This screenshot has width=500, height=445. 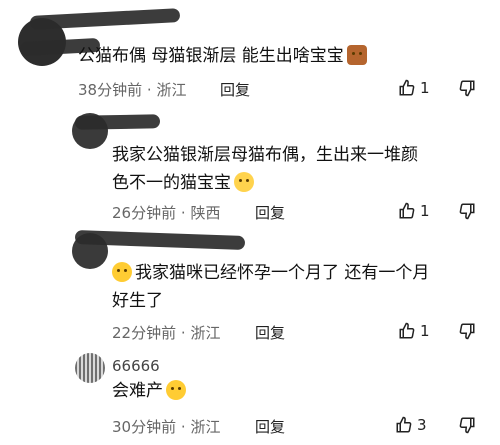 What do you see at coordinates (422, 425) in the screenshot?
I see `like-count: 3` at bounding box center [422, 425].